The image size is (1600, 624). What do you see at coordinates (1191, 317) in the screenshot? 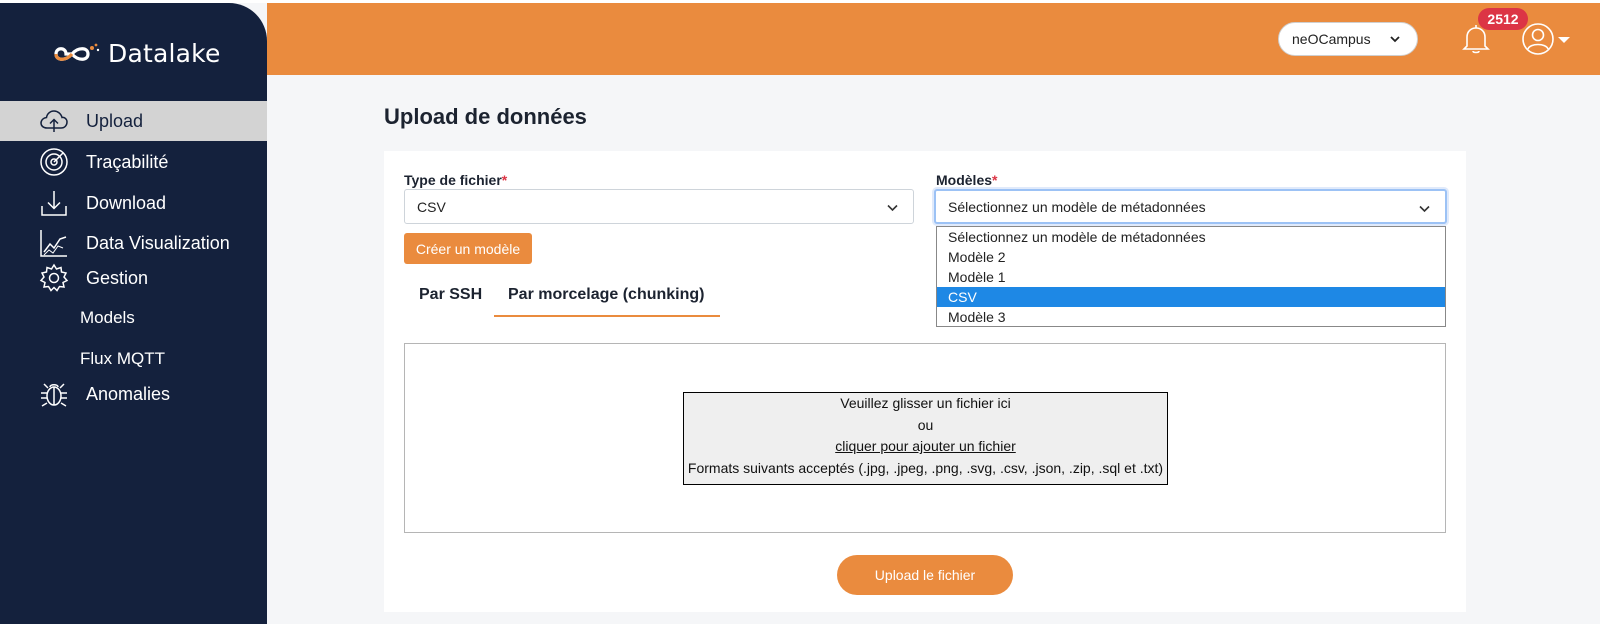
I see `dropdown-option: Modèle 3` at bounding box center [1191, 317].